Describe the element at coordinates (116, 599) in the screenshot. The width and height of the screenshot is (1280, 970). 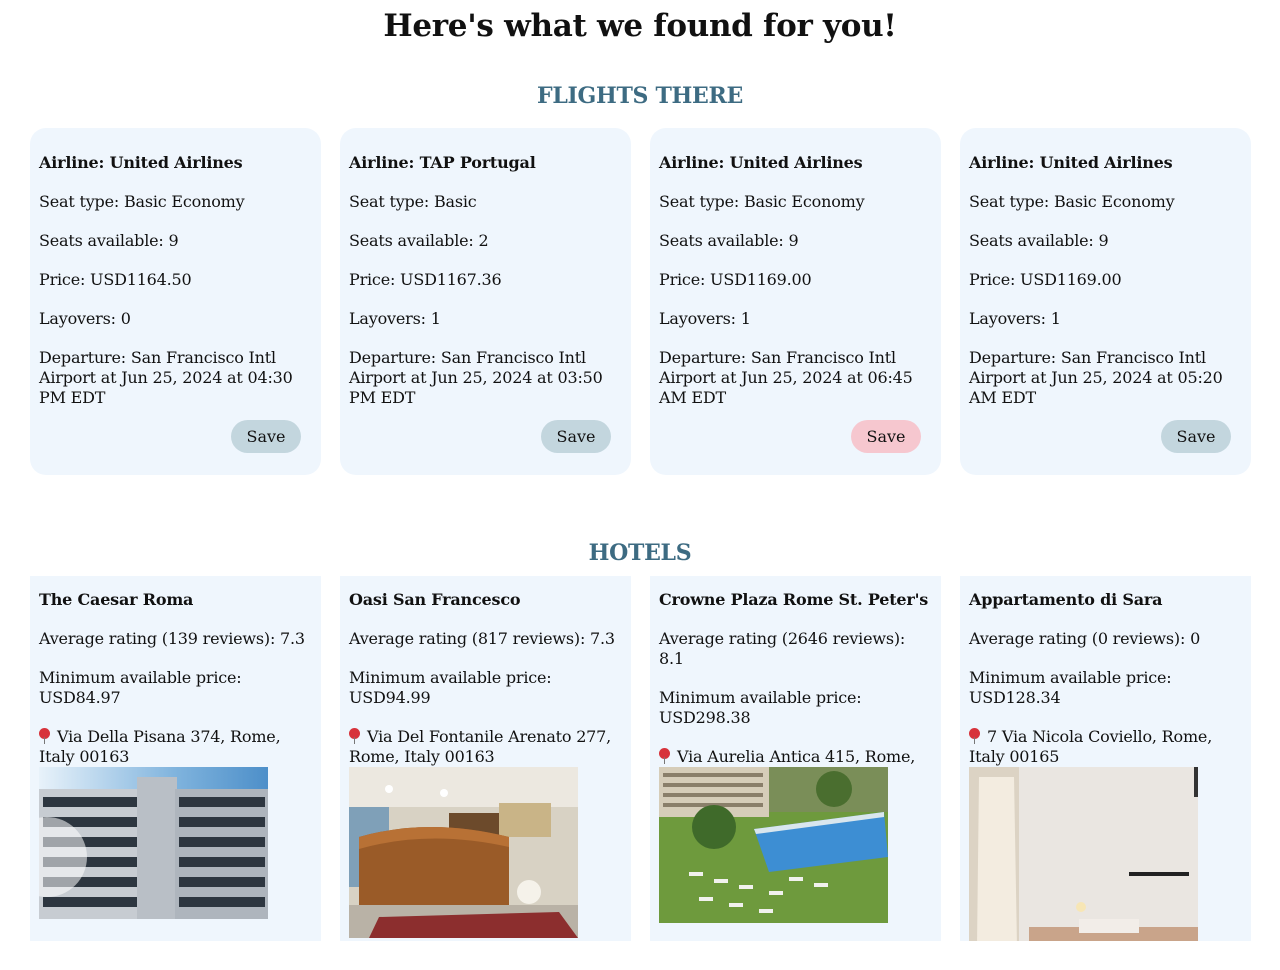
I see `hotel-name: The Caesar Roma` at that location.